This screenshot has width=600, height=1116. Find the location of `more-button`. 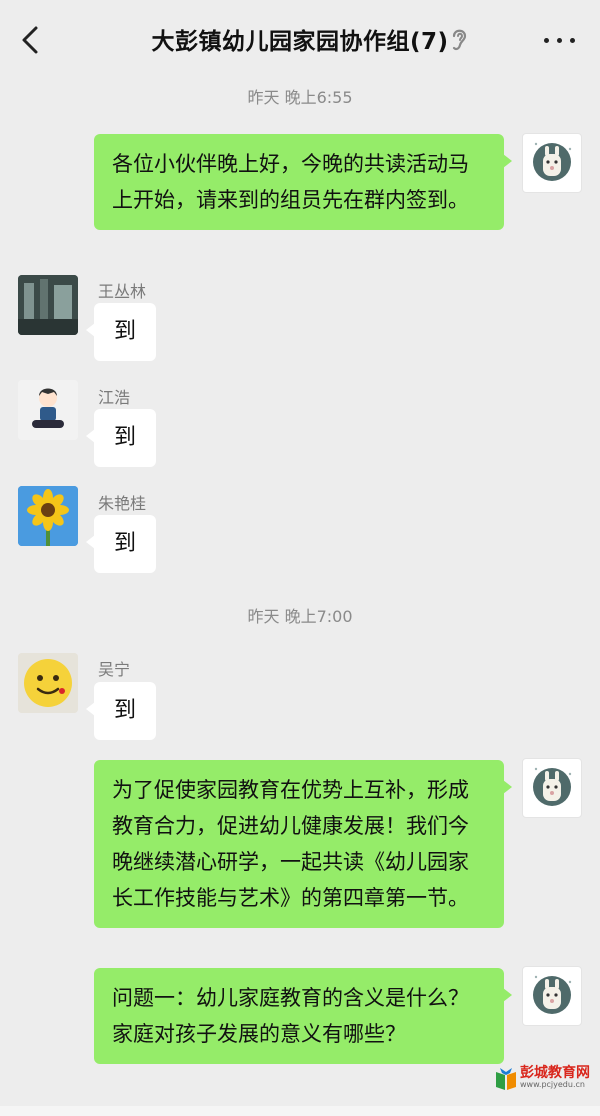

more-button is located at coordinates (560, 40).